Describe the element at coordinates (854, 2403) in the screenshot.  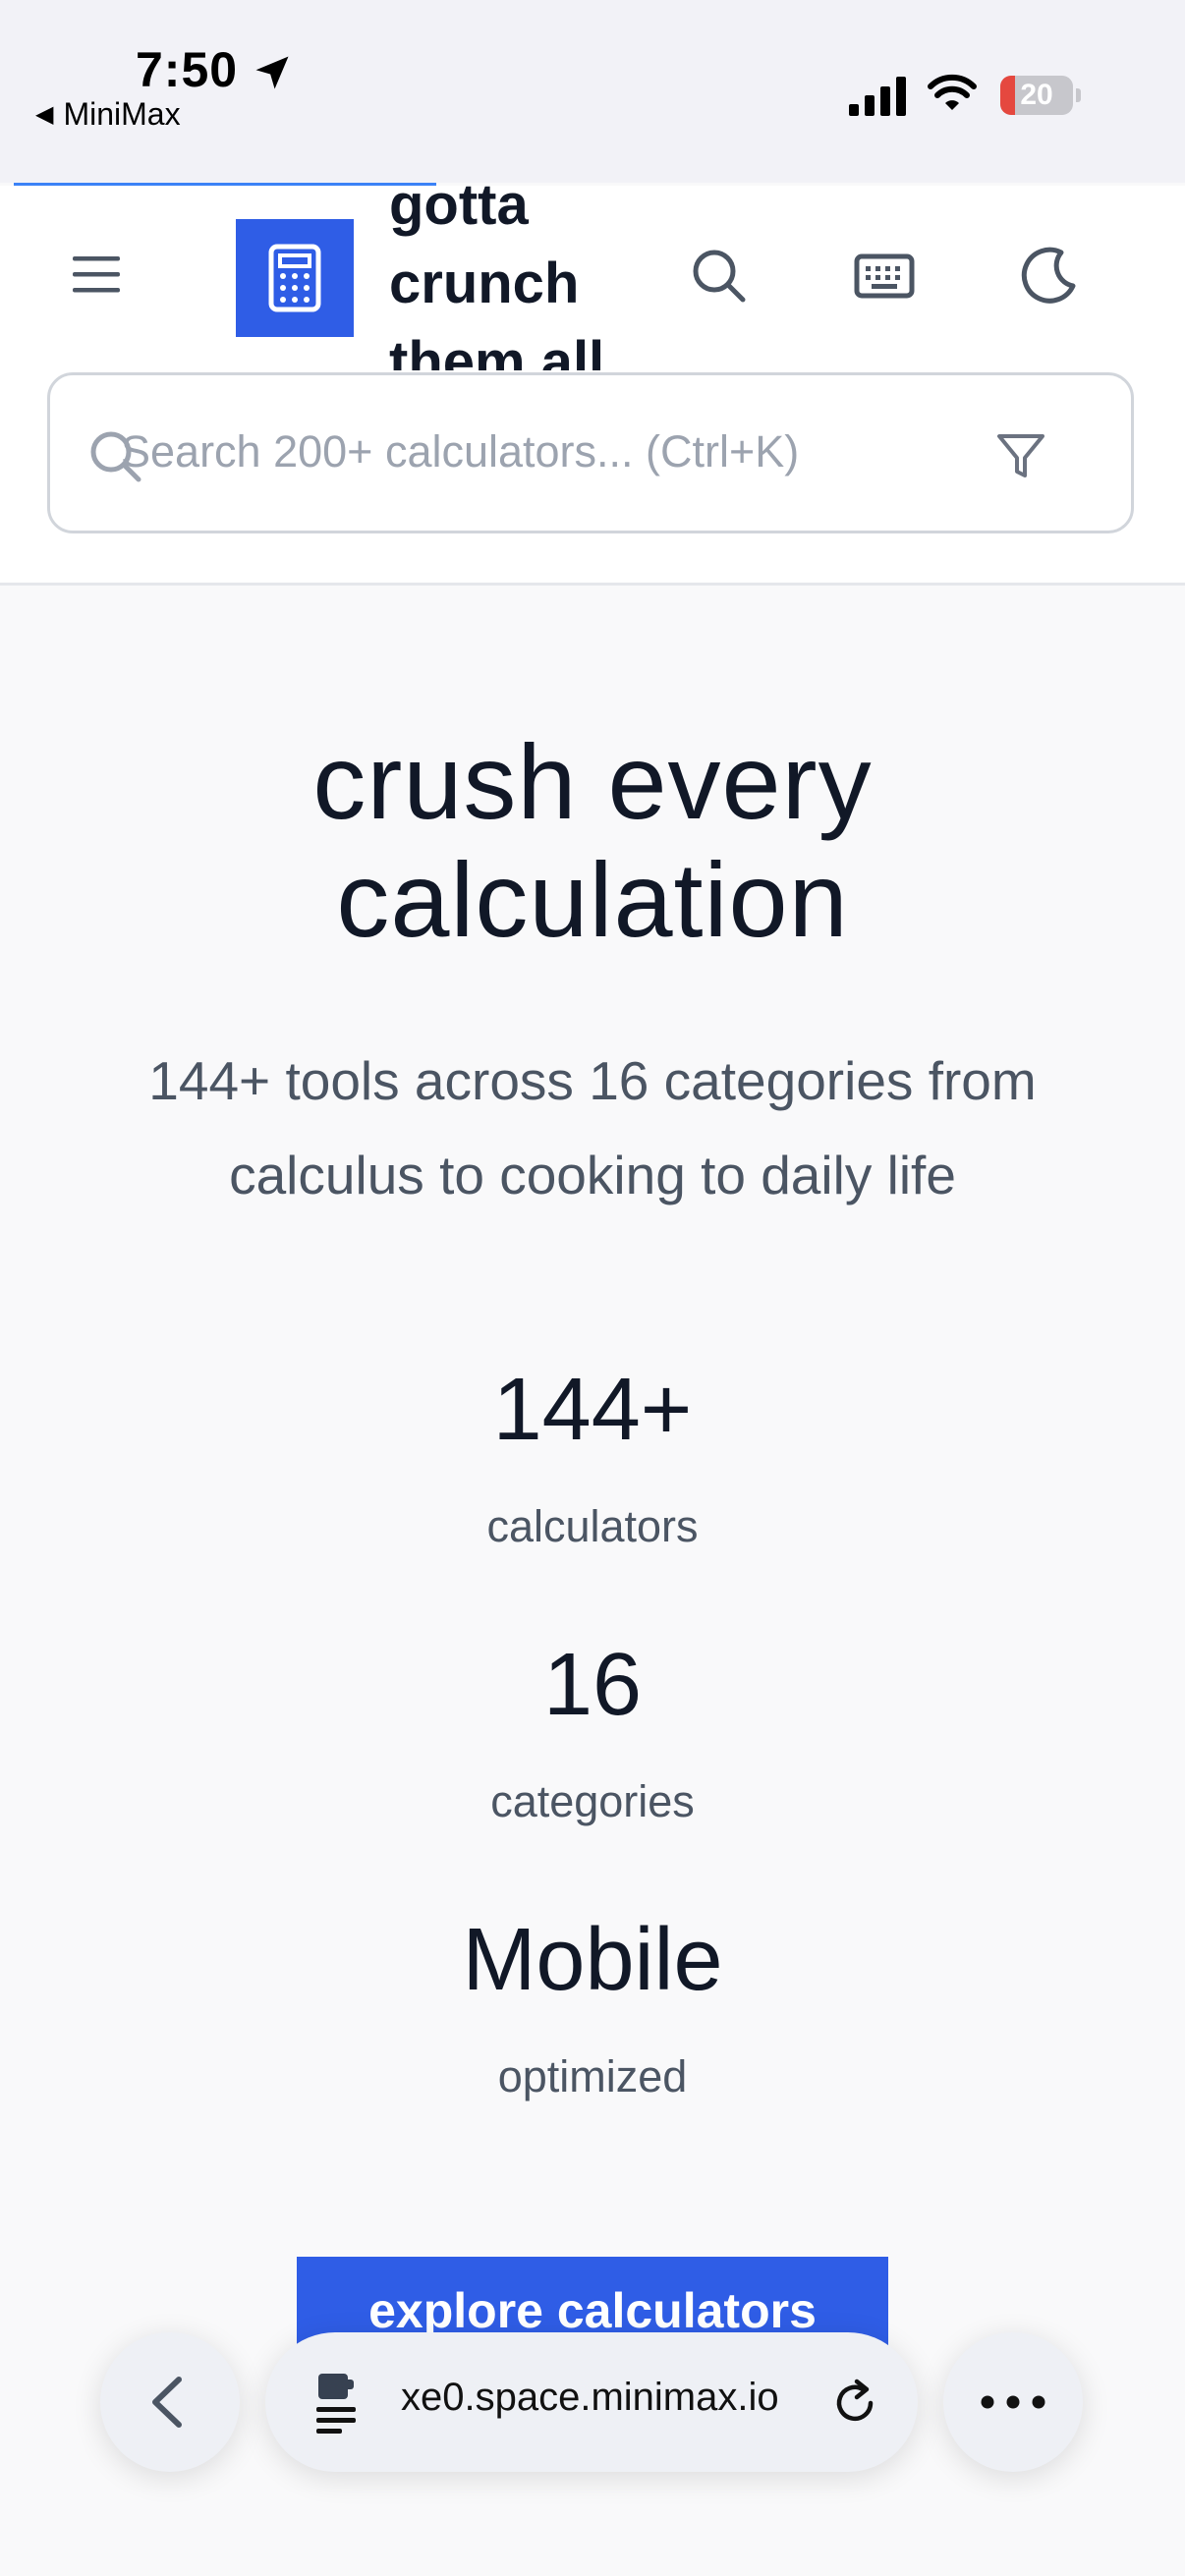
I see `reload-icon` at that location.